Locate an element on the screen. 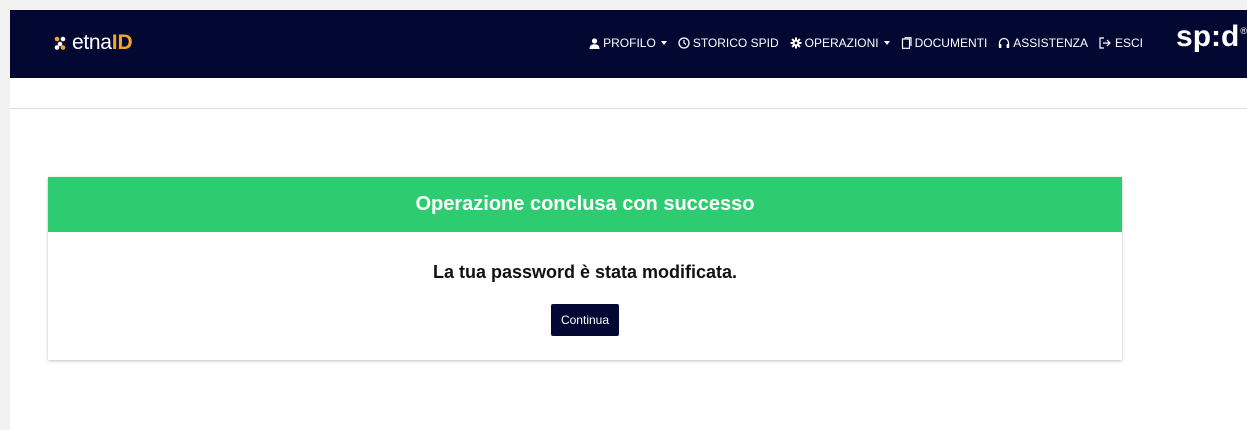 The image size is (1247, 430). nav-assistenza: ASSISTENZA is located at coordinates (1043, 43).